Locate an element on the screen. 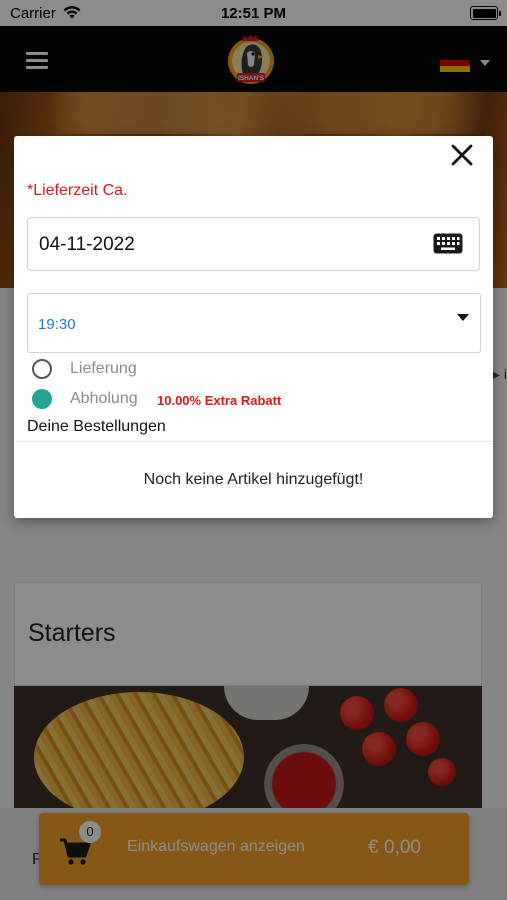 This screenshot has height=900, width=507. pickup-radio is located at coordinates (42, 399).